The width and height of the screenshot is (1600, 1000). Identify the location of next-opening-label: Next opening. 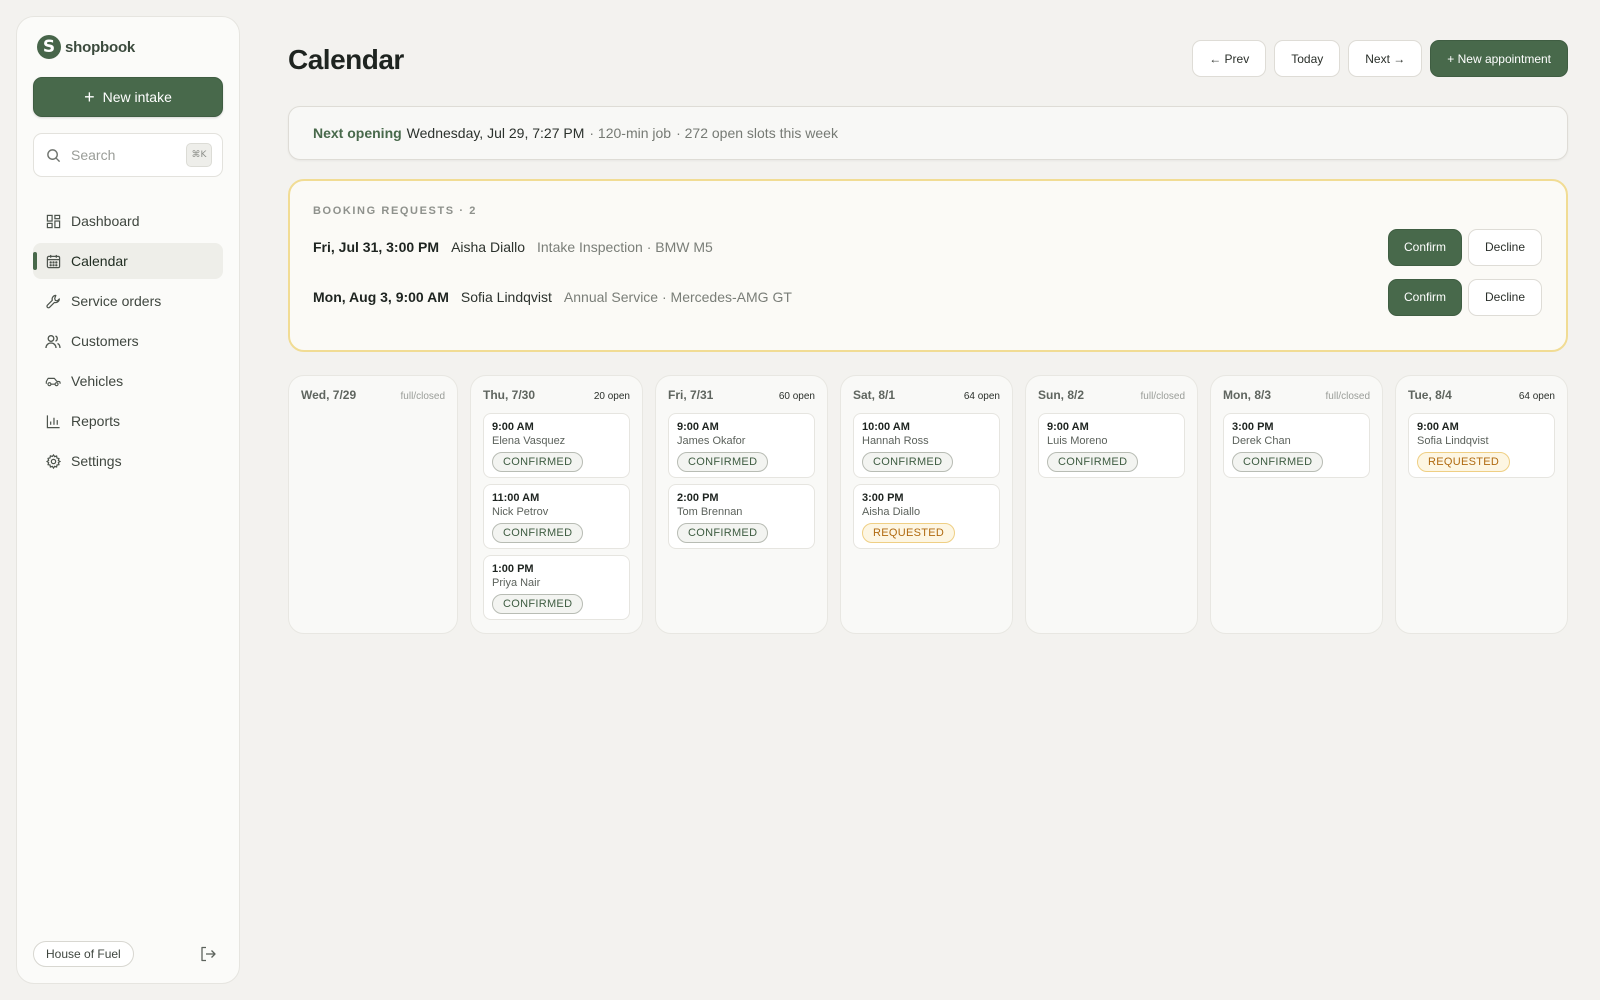
(357, 133).